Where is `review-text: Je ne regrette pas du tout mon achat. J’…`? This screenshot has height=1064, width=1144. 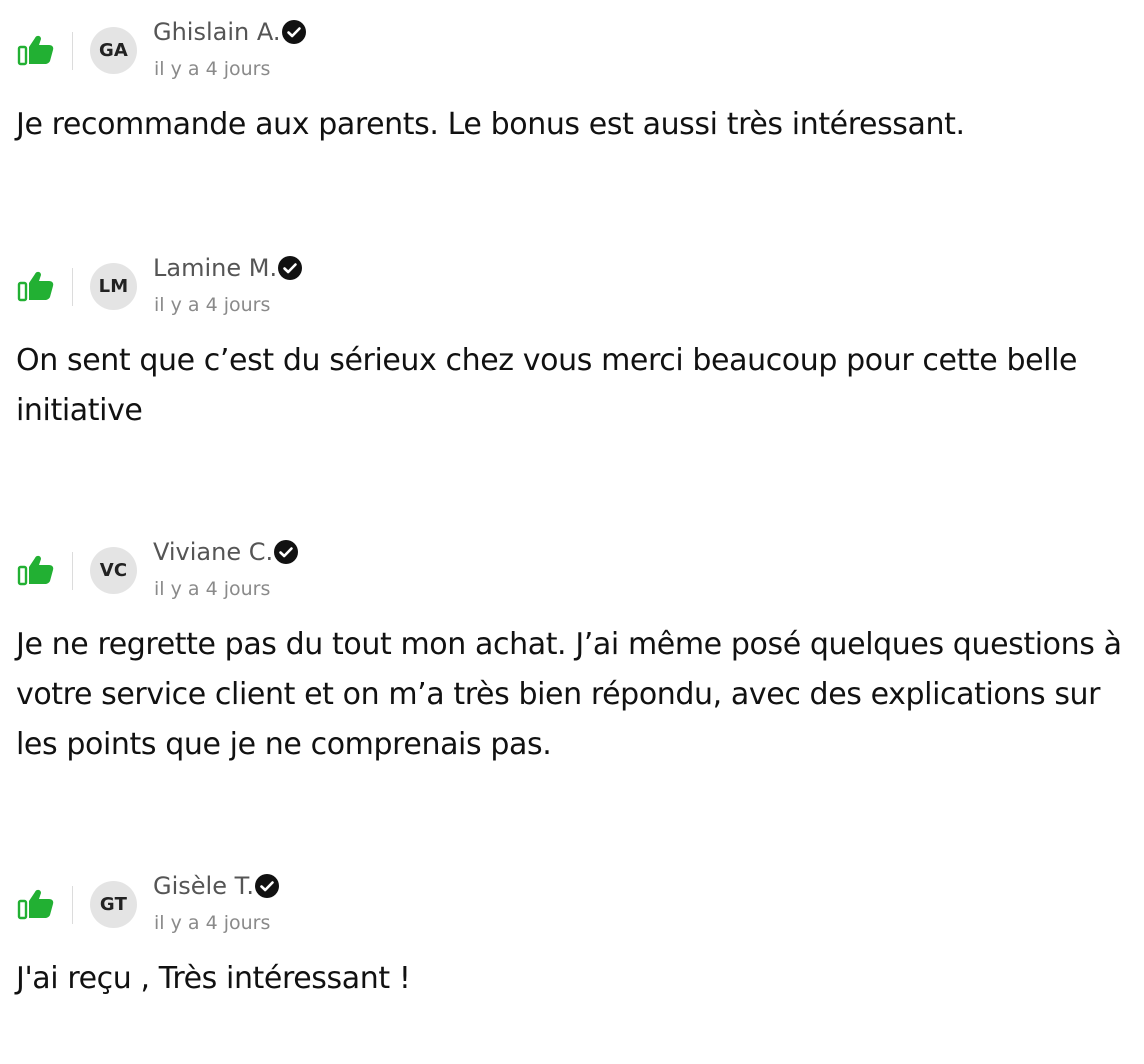
review-text: Je ne regrette pas du tout mon achat. J’… is located at coordinates (569, 694).